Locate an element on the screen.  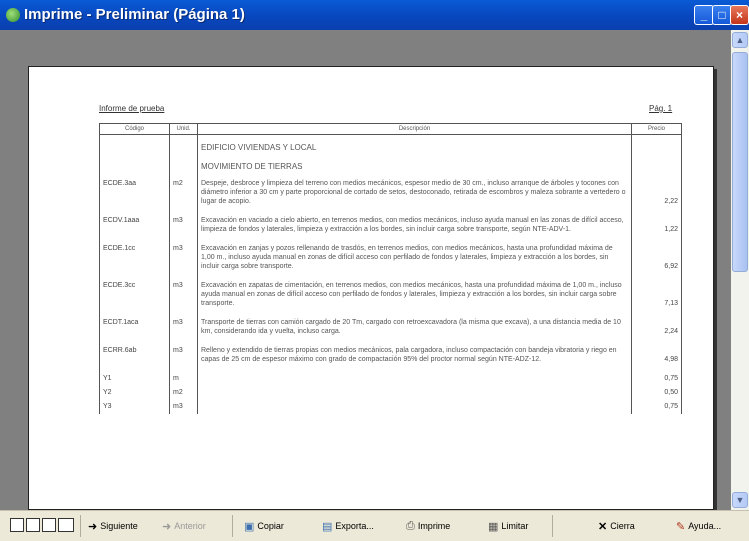
close-icon: ✕ is located at coordinates (603, 526).